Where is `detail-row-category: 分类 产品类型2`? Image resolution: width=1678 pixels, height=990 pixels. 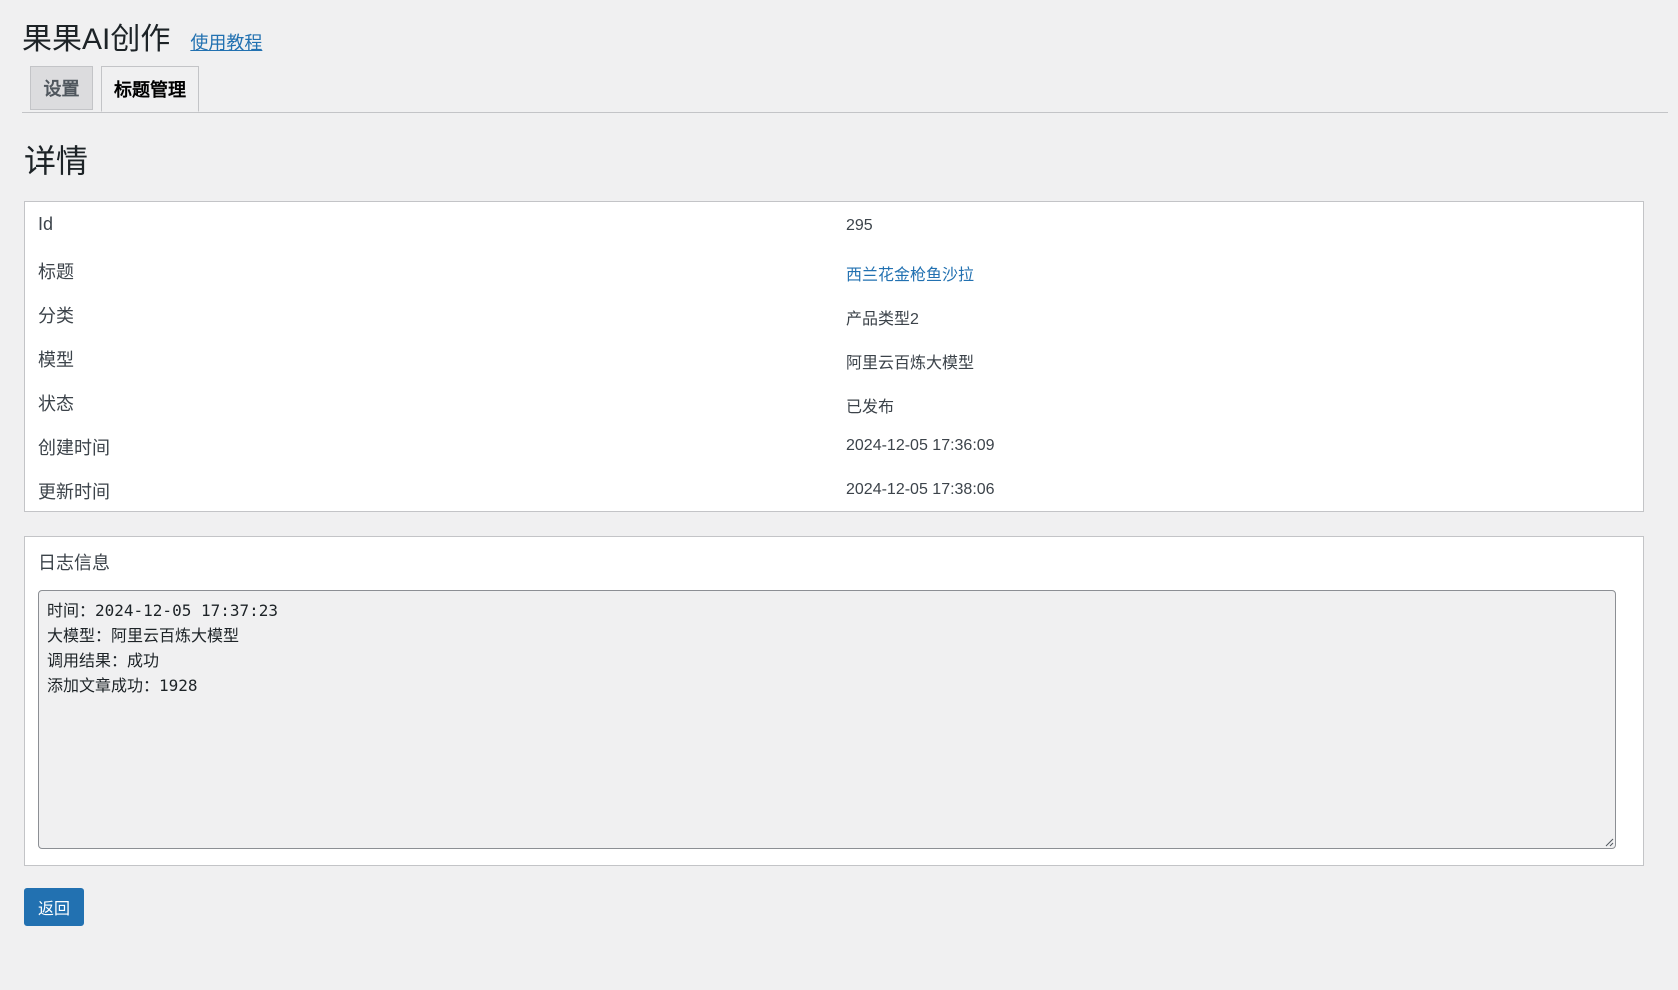 detail-row-category: 分类 产品类型2 is located at coordinates (834, 312).